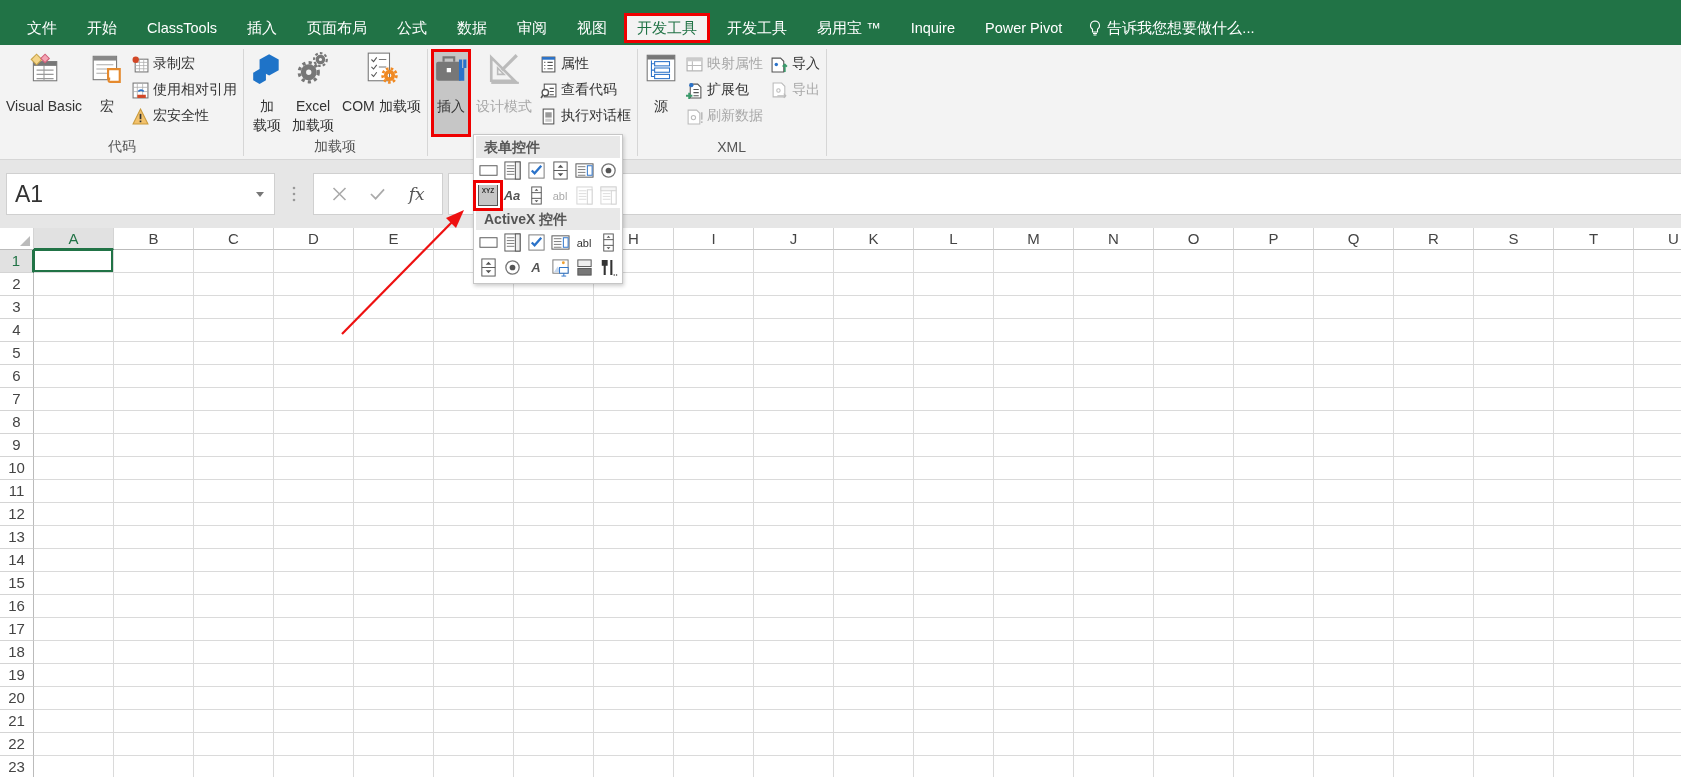 The image size is (1681, 777). I want to click on row-header: 7, so click(17, 399).